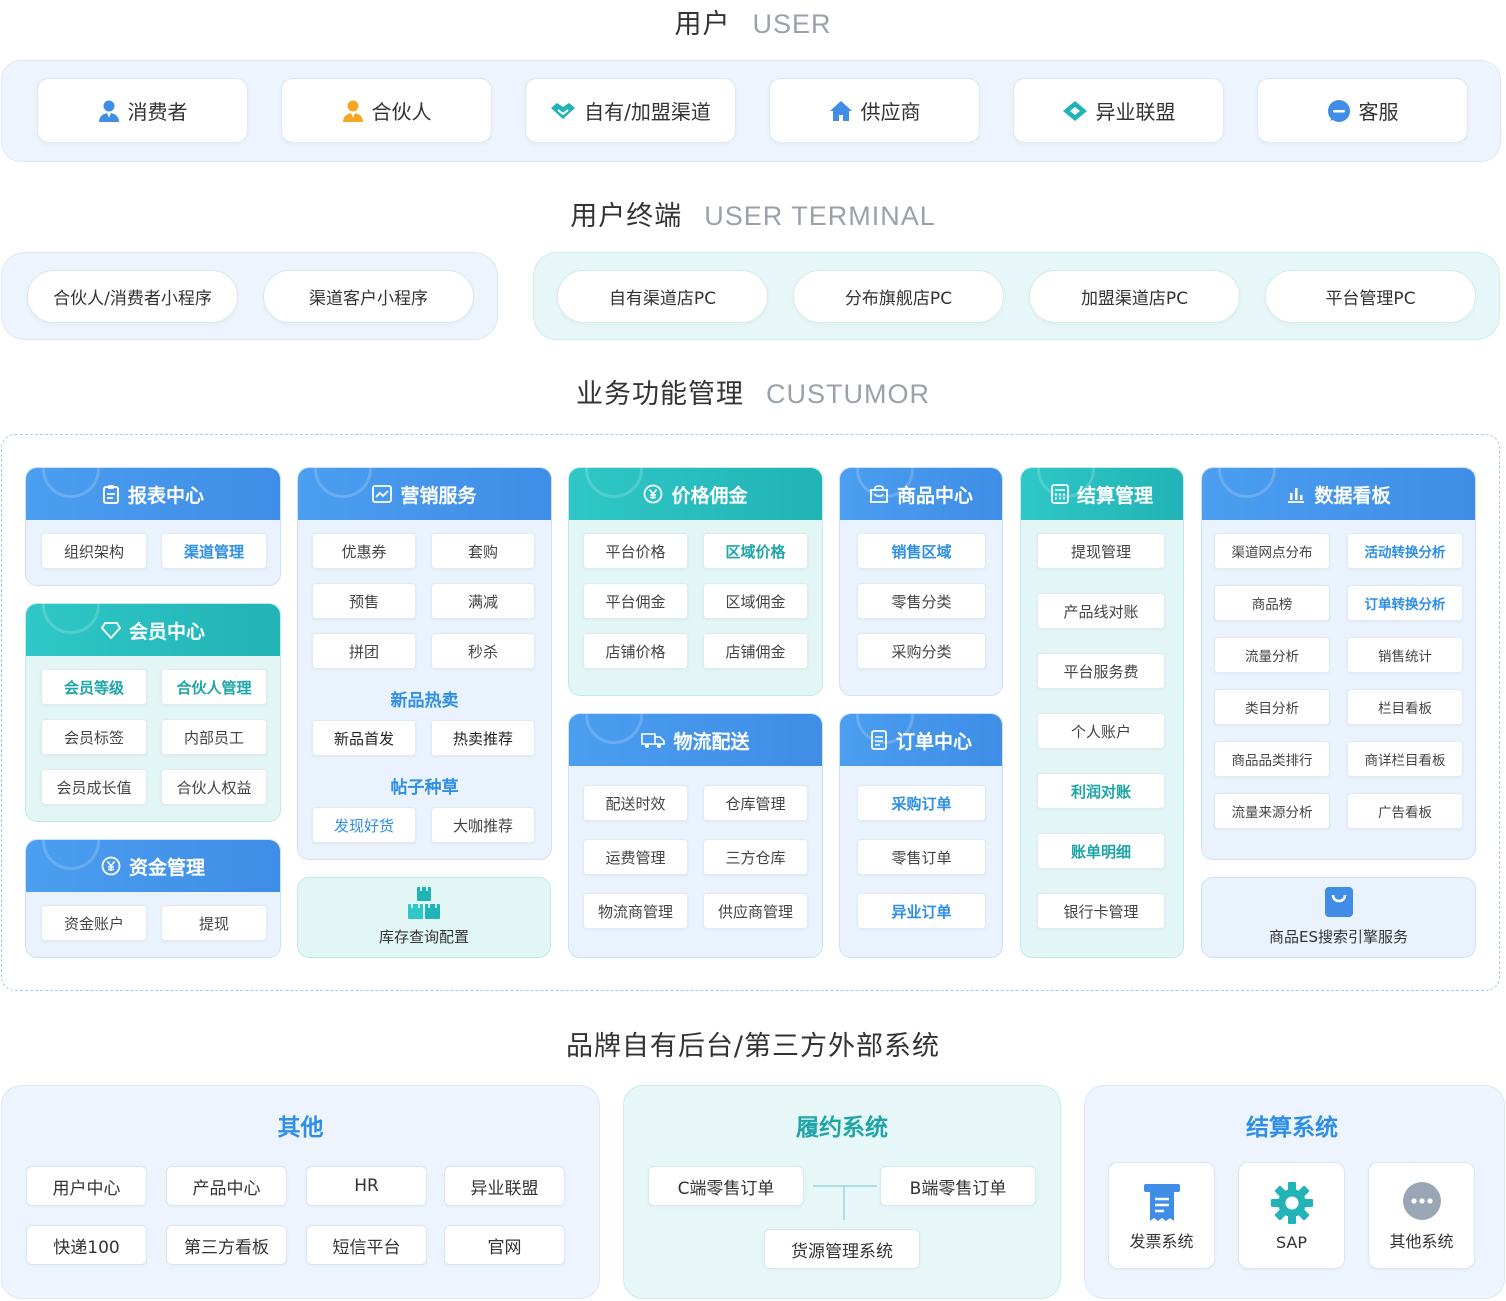 The height and width of the screenshot is (1301, 1506). Describe the element at coordinates (483, 551) in the screenshot. I see `marketing-item: 套购` at that location.